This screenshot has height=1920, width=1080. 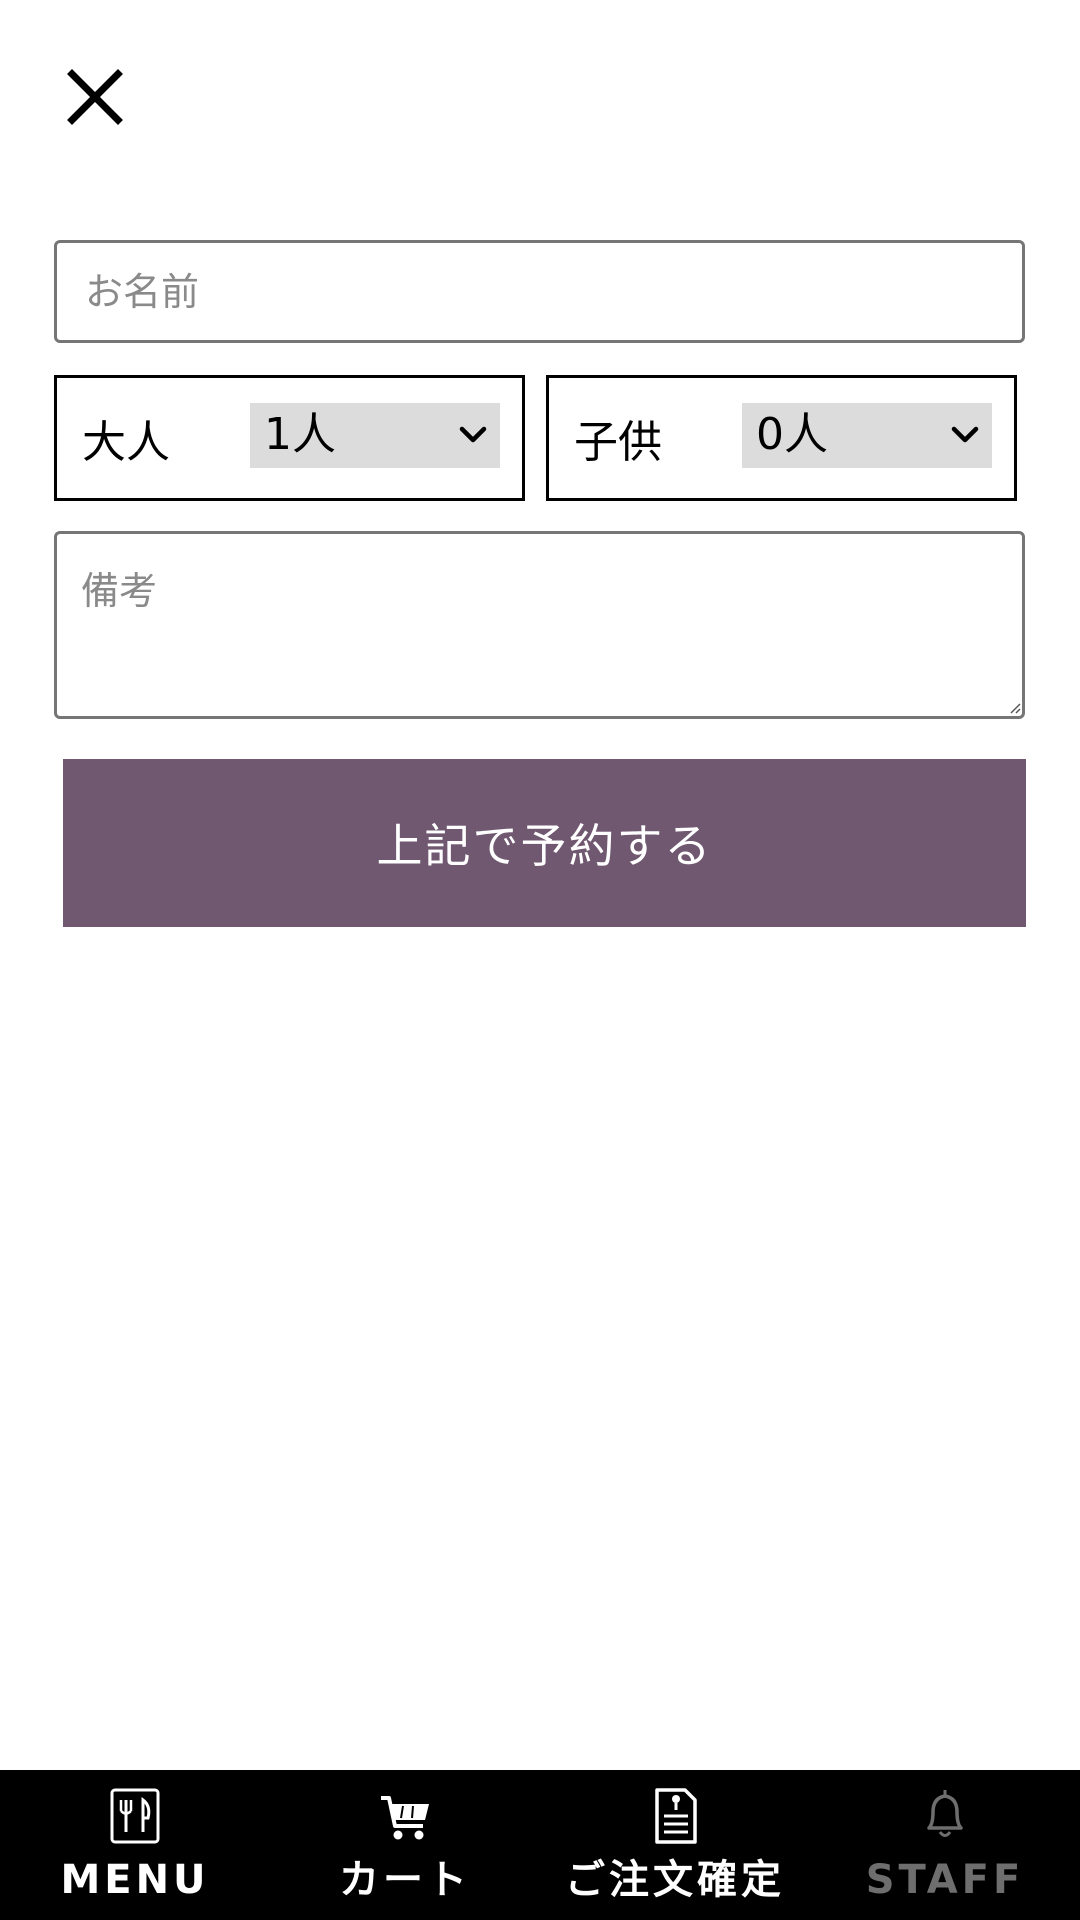 I want to click on child-count-select: 0人, so click(x=867, y=435).